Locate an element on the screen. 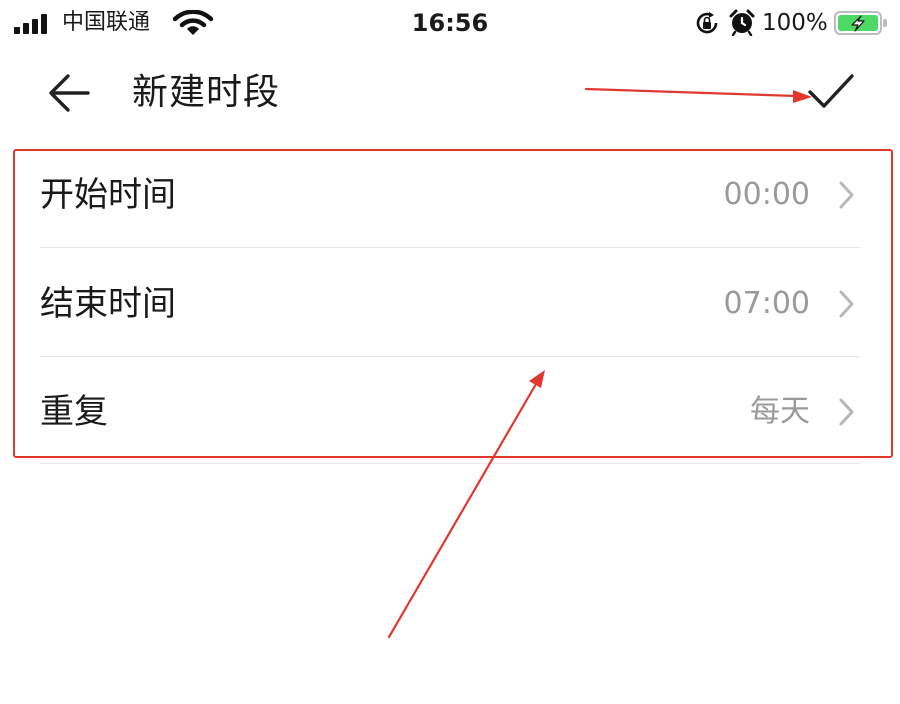  annotation-arrow-to-confirm is located at coordinates (698, 95).